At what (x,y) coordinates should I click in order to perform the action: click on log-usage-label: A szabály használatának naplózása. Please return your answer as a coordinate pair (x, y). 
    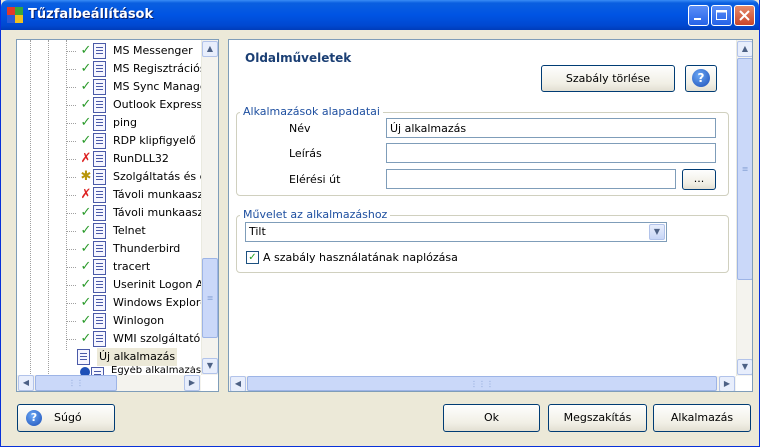
    Looking at the image, I should click on (360, 257).